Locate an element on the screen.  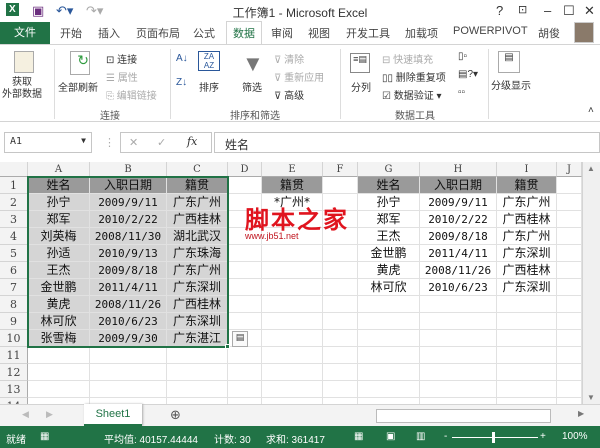
cell-D12 is located at coordinates (245, 372).